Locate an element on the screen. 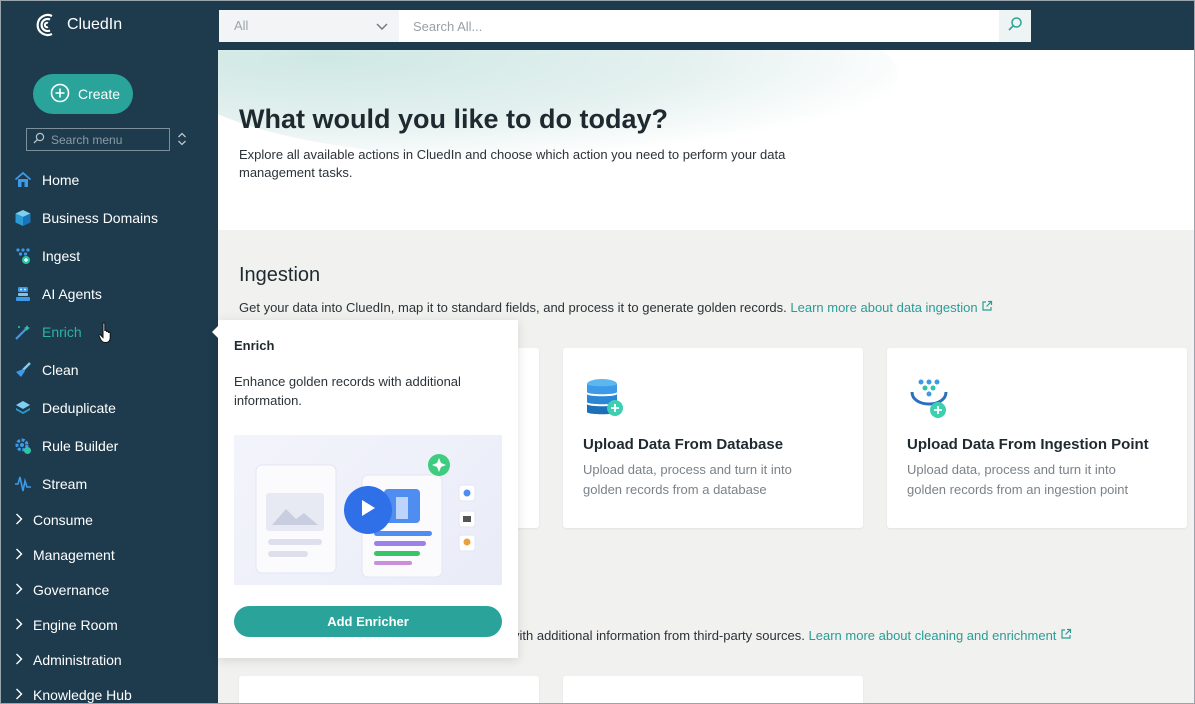  create-label: Create is located at coordinates (99, 94).